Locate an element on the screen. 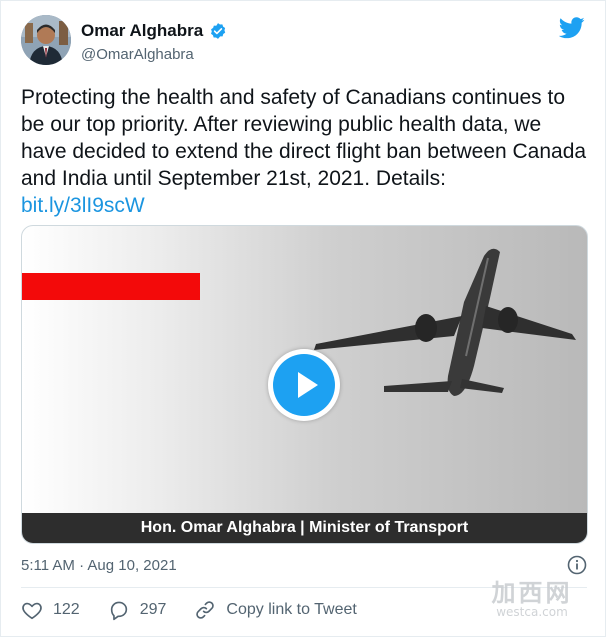 The image size is (606, 637). red-accent-bar is located at coordinates (111, 286).